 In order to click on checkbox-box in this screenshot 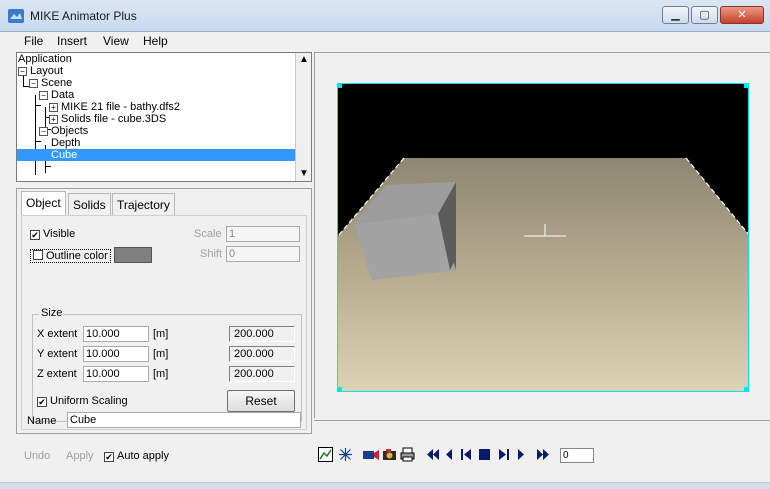, I will do `click(38, 255)`.